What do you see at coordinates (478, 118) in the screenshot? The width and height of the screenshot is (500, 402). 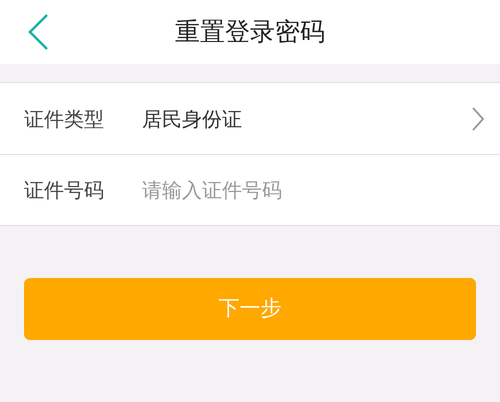 I see `chevron-right-icon` at bounding box center [478, 118].